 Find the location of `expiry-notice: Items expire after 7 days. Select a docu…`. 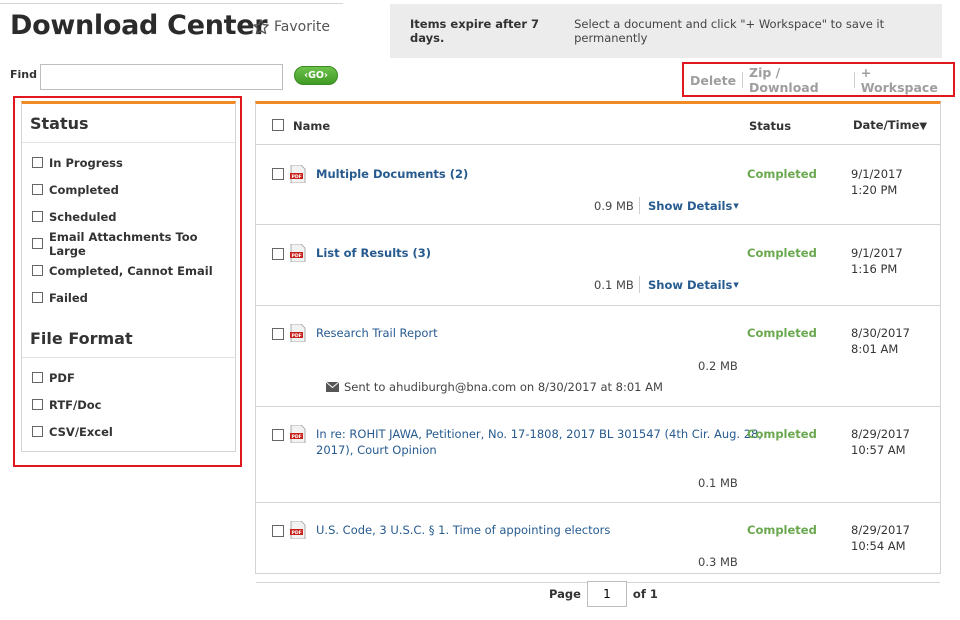

expiry-notice: Items expire after 7 days. Select a docu… is located at coordinates (666, 31).